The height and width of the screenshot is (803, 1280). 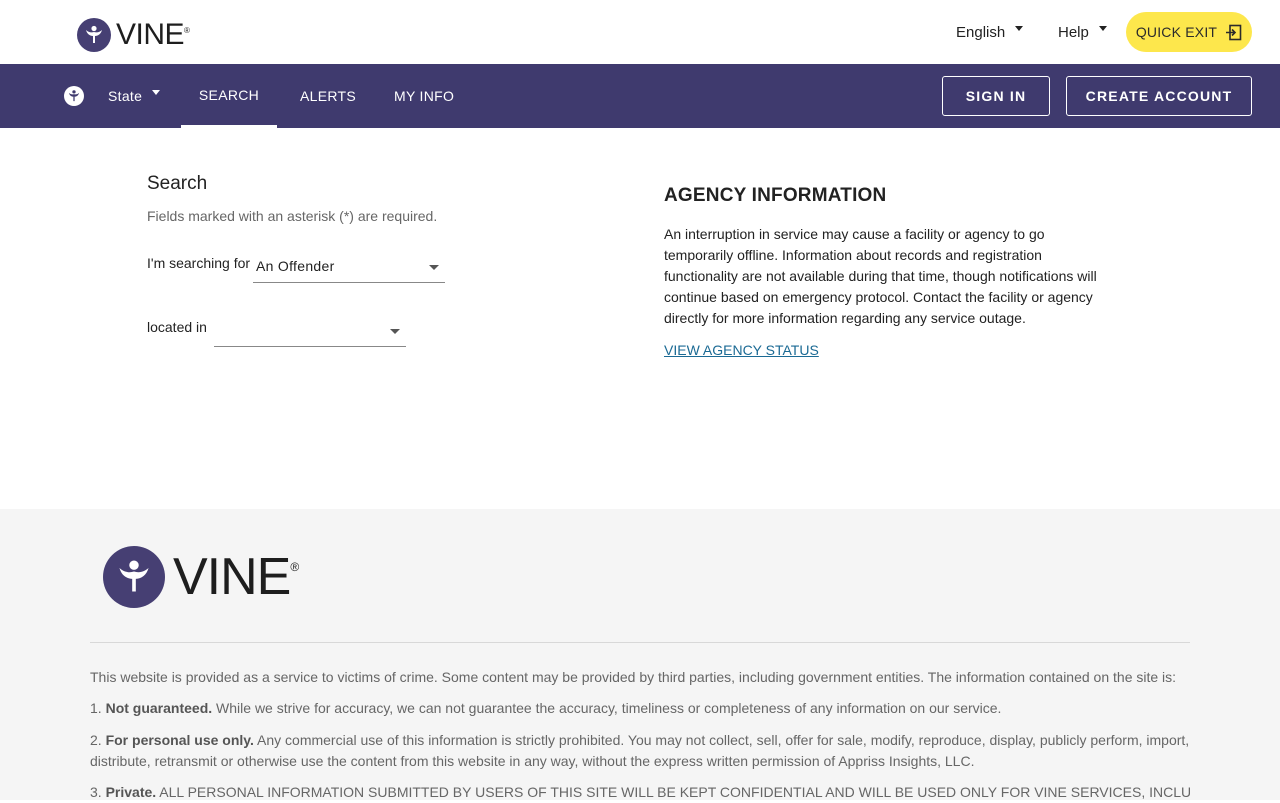 What do you see at coordinates (295, 266) in the screenshot?
I see `searching-for-value: An Offender` at bounding box center [295, 266].